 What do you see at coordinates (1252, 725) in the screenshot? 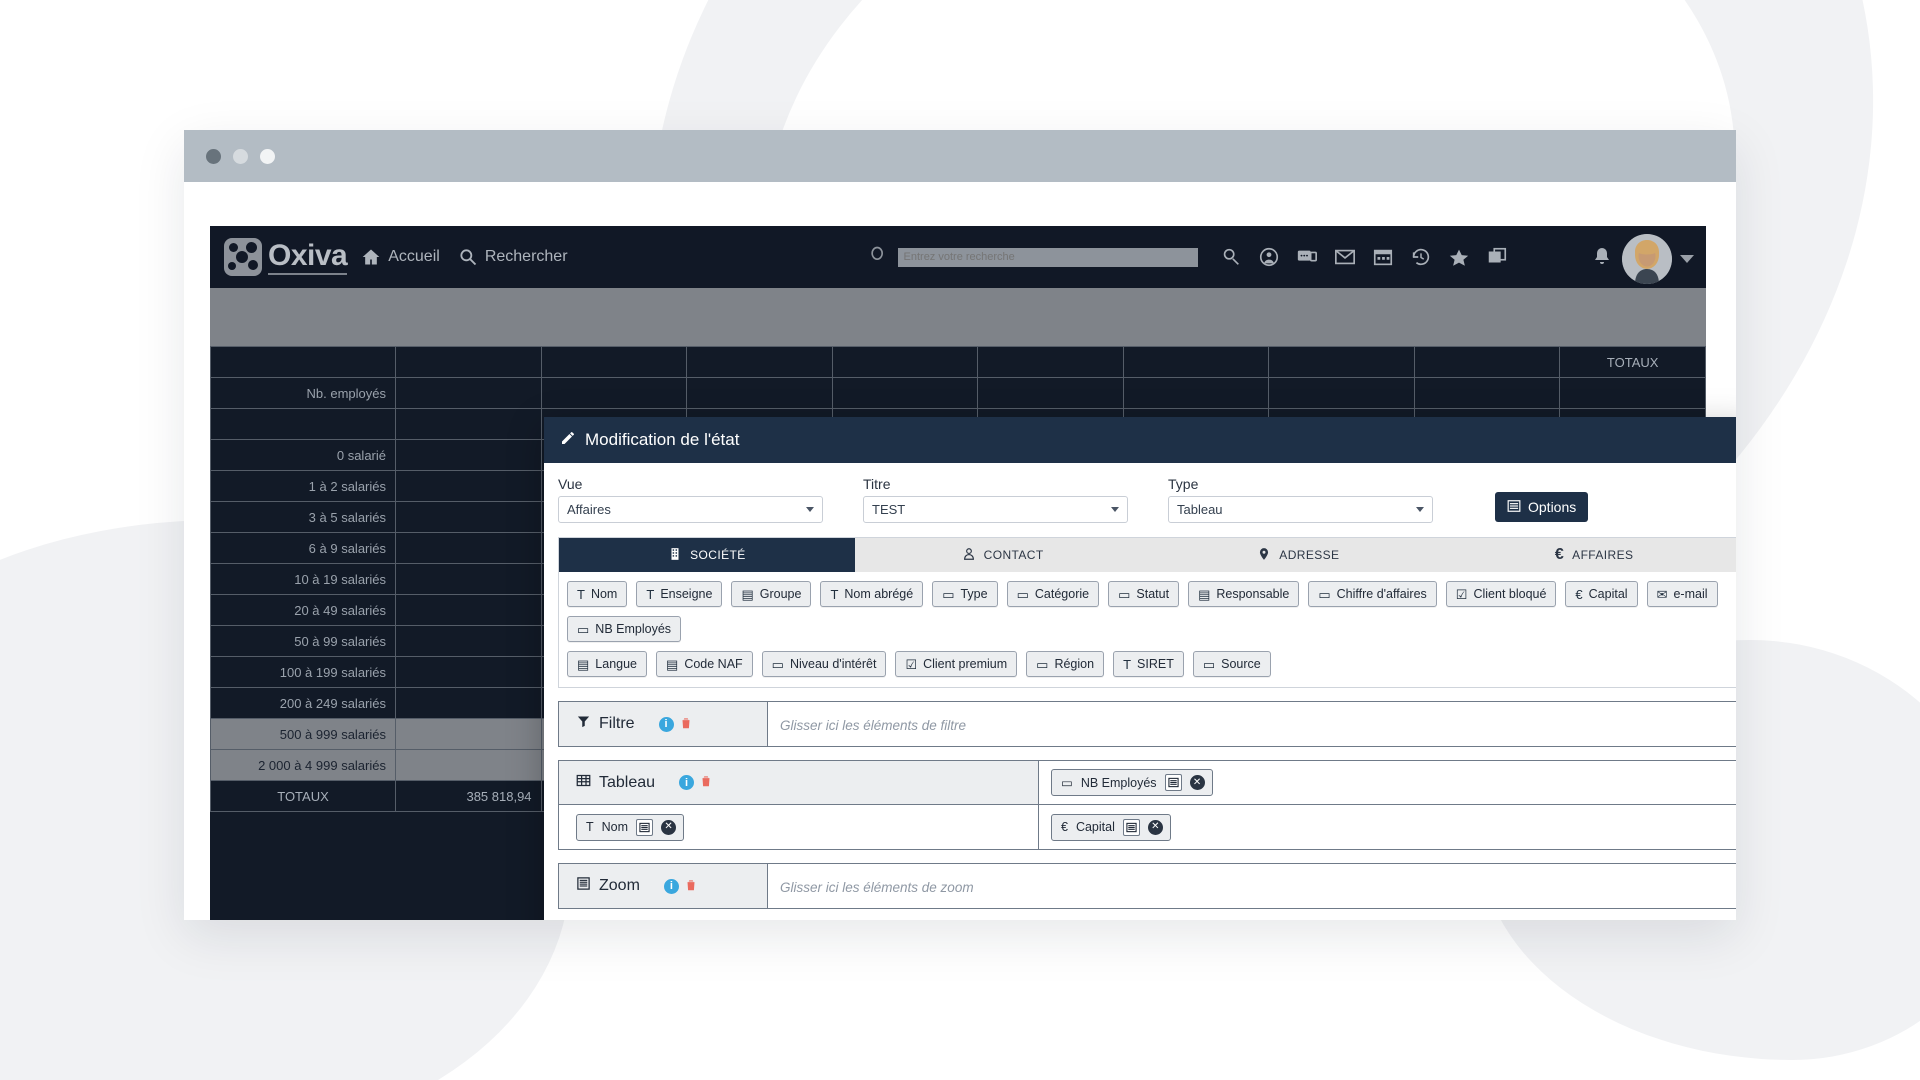
I see `filtre-dropzone: Glisser ici les éléments de filtre` at bounding box center [1252, 725].